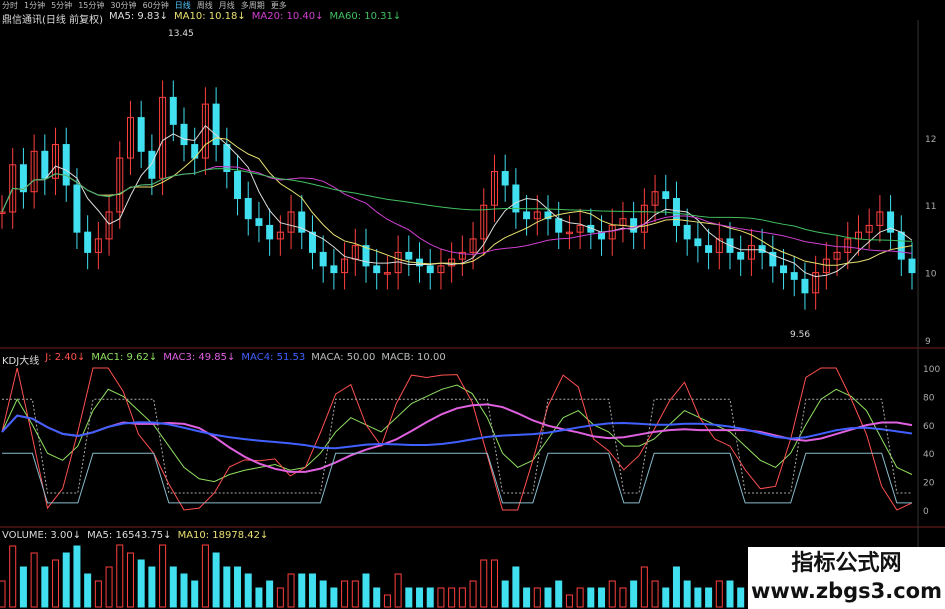 The height and width of the screenshot is (609, 945). Describe the element at coordinates (227, 5) in the screenshot. I see `period-tab: 月线` at that location.